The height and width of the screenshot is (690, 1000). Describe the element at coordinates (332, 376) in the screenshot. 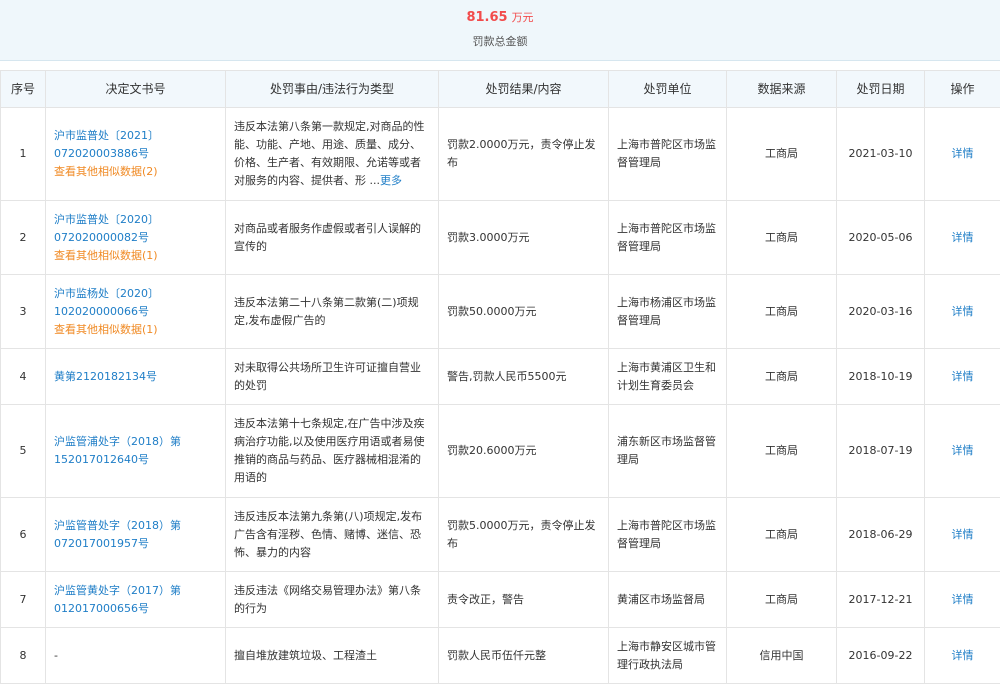

I see `reason-cell: 对未取得公共场所卫生许可证擅自营业的处罚` at that location.